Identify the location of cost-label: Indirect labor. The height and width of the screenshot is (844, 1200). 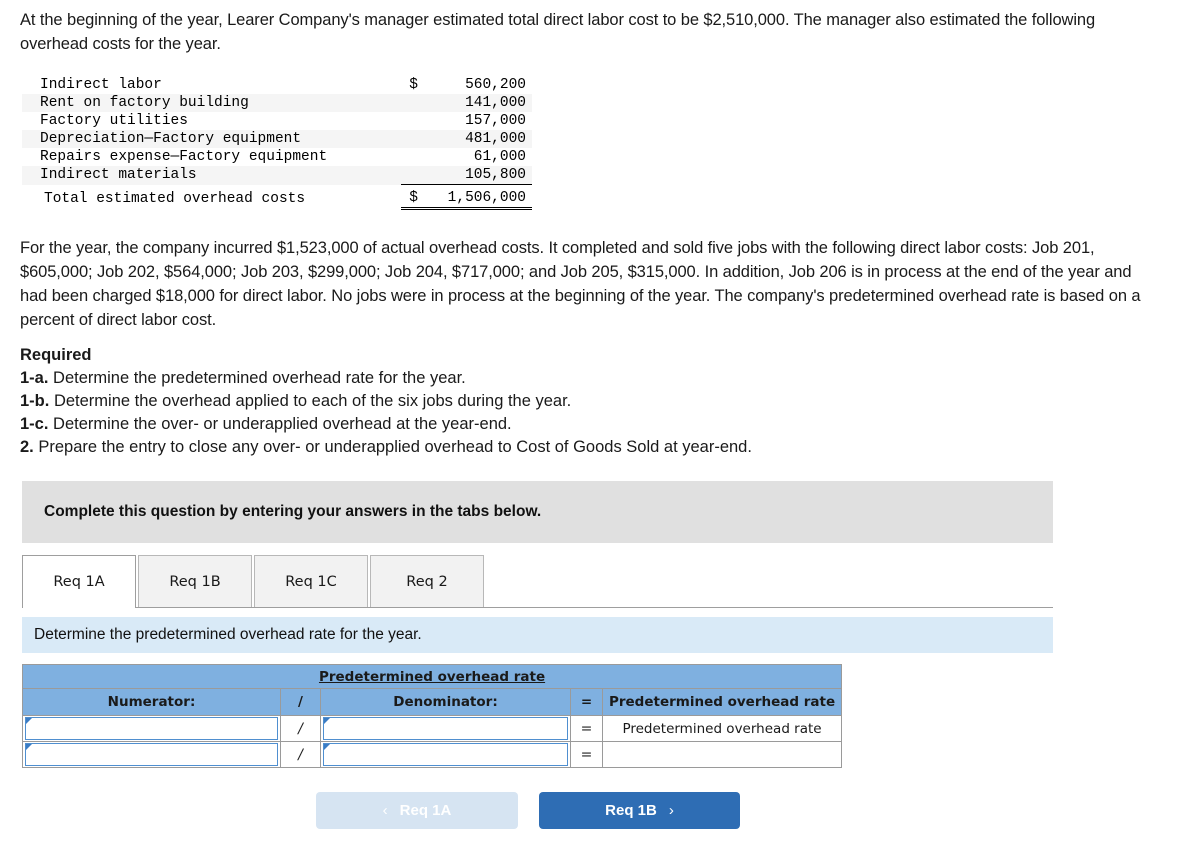
(101, 85).